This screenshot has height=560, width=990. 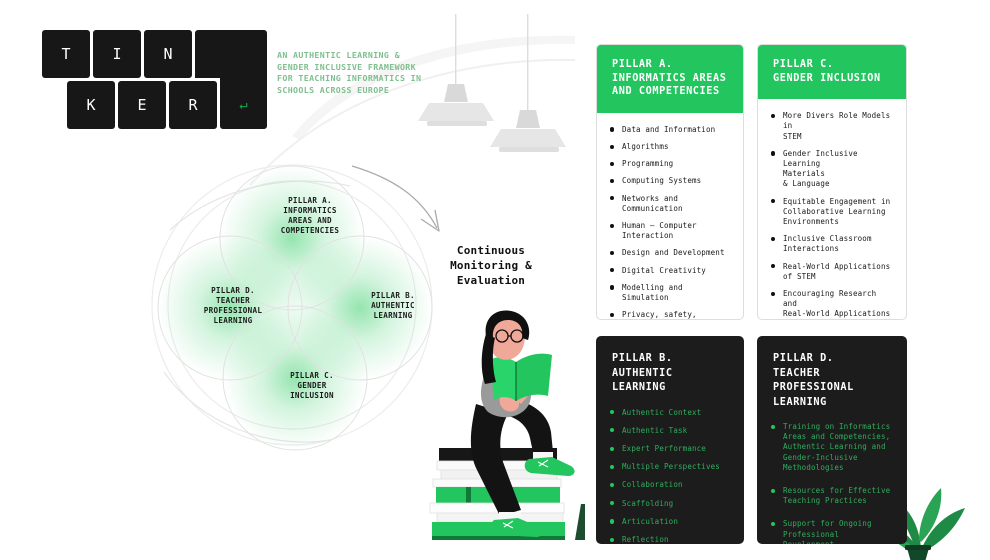 What do you see at coordinates (832, 72) in the screenshot?
I see `card-pillar-c-title: PILLAR C. GENDER INCLUSION` at bounding box center [832, 72].